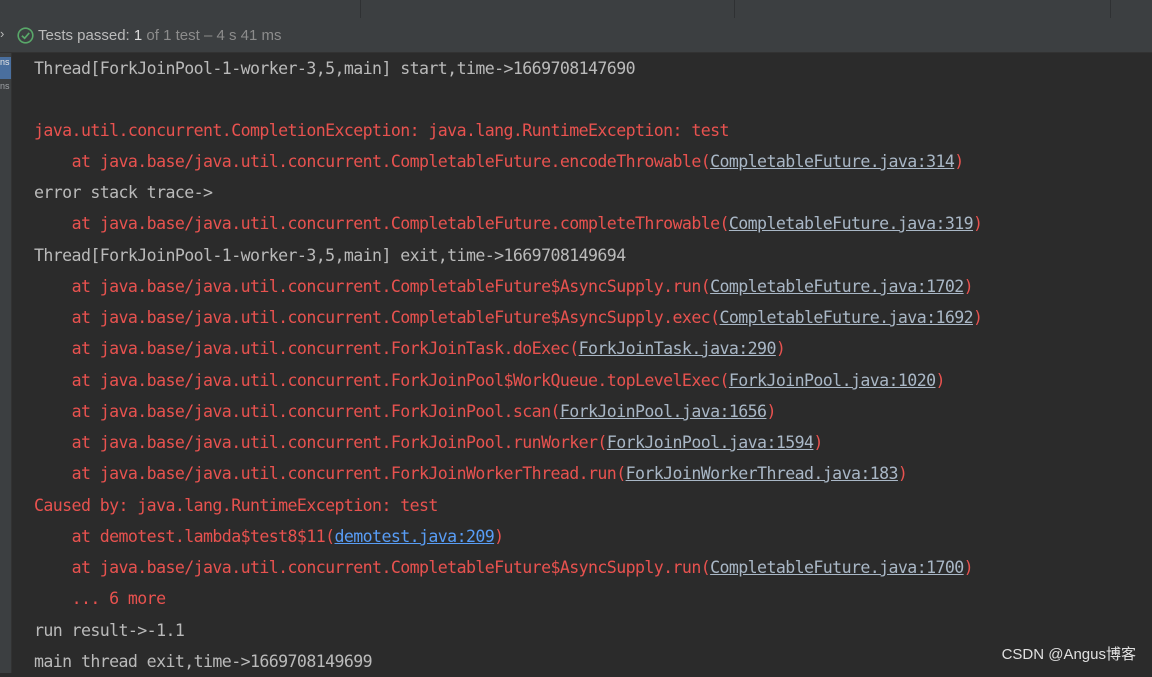 The width and height of the screenshot is (1152, 677). I want to click on stack-more: ... 6 more, so click(100, 598).